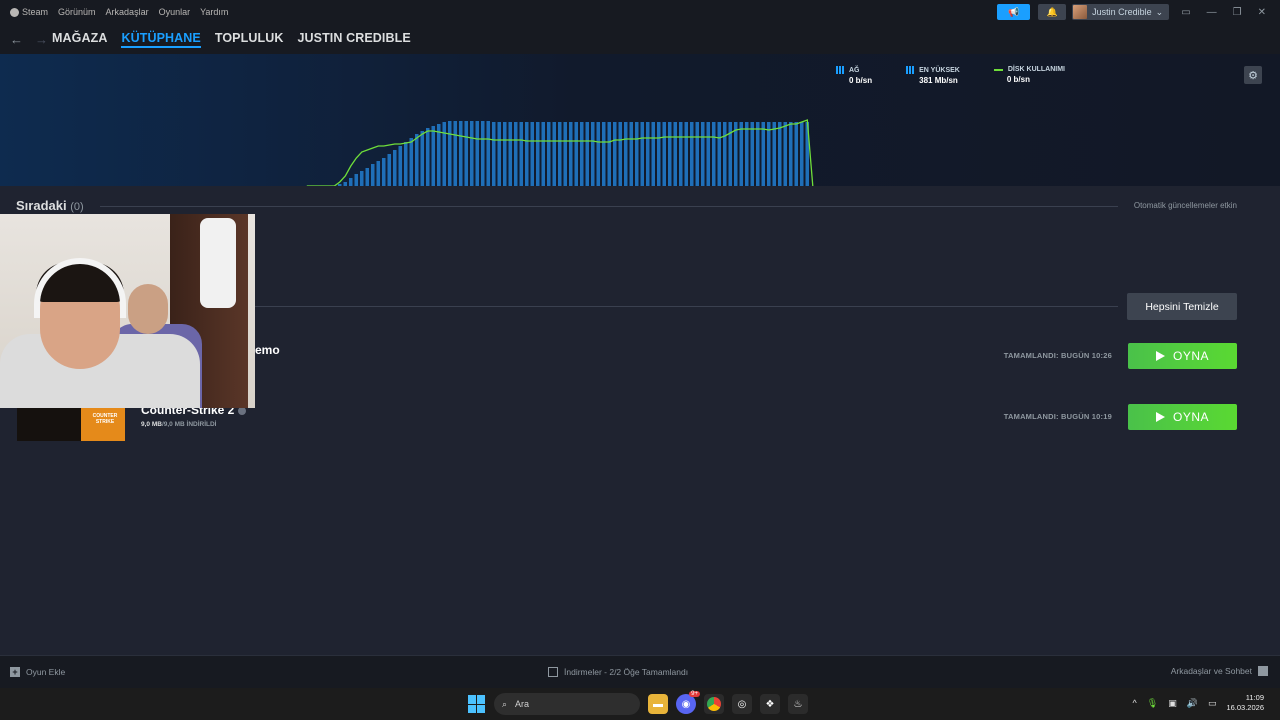 The image size is (1280, 720). I want to click on menu-view: Görünüm, so click(77, 12).